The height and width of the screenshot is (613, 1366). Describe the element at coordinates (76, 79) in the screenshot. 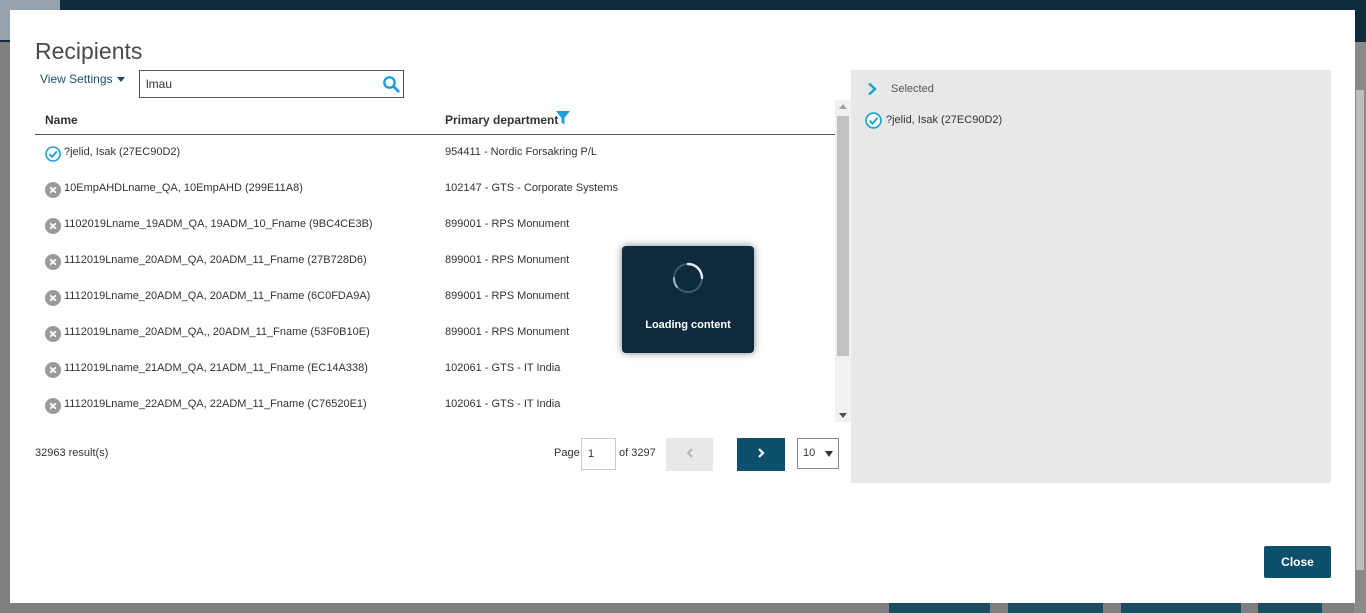

I see `view-settings-label: View Settings` at that location.